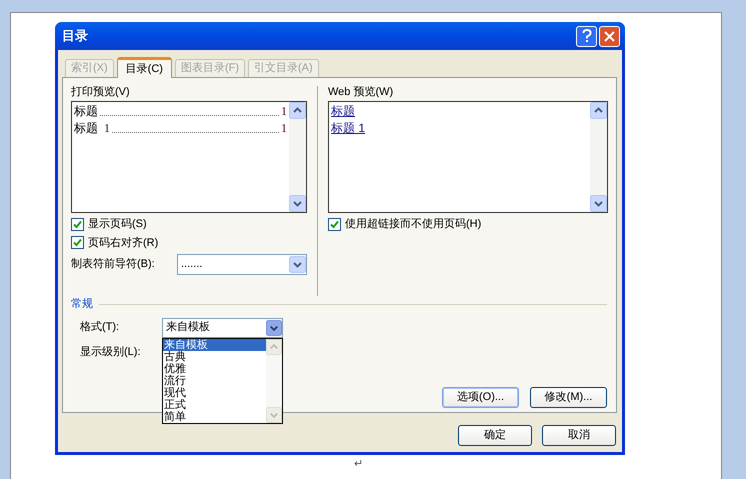  I want to click on dropdown-option: 优雅, so click(214, 369).